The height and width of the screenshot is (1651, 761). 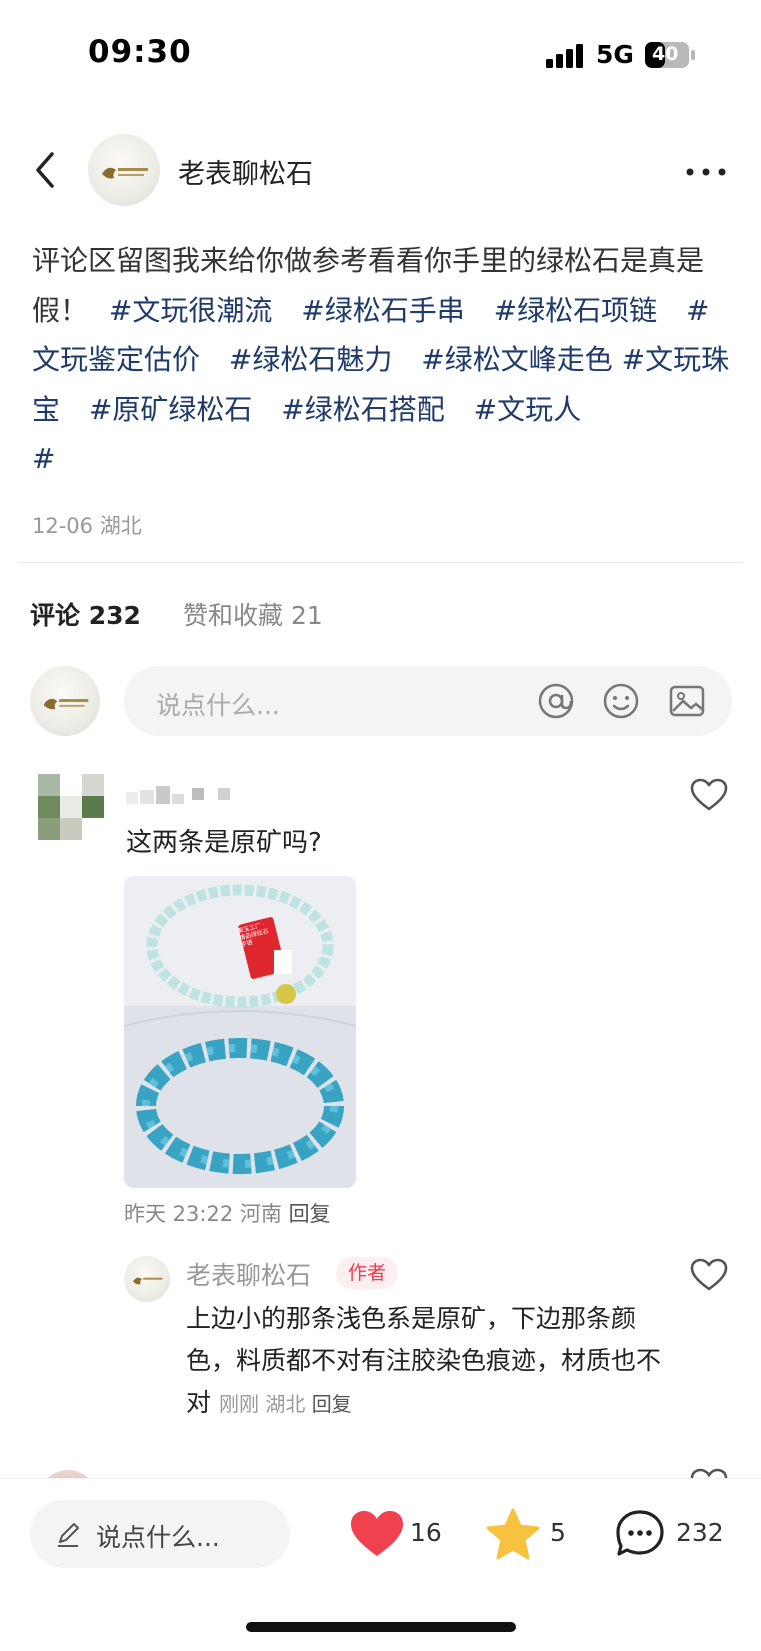 I want to click on hashtag: #原矿绿松石, so click(x=170, y=409).